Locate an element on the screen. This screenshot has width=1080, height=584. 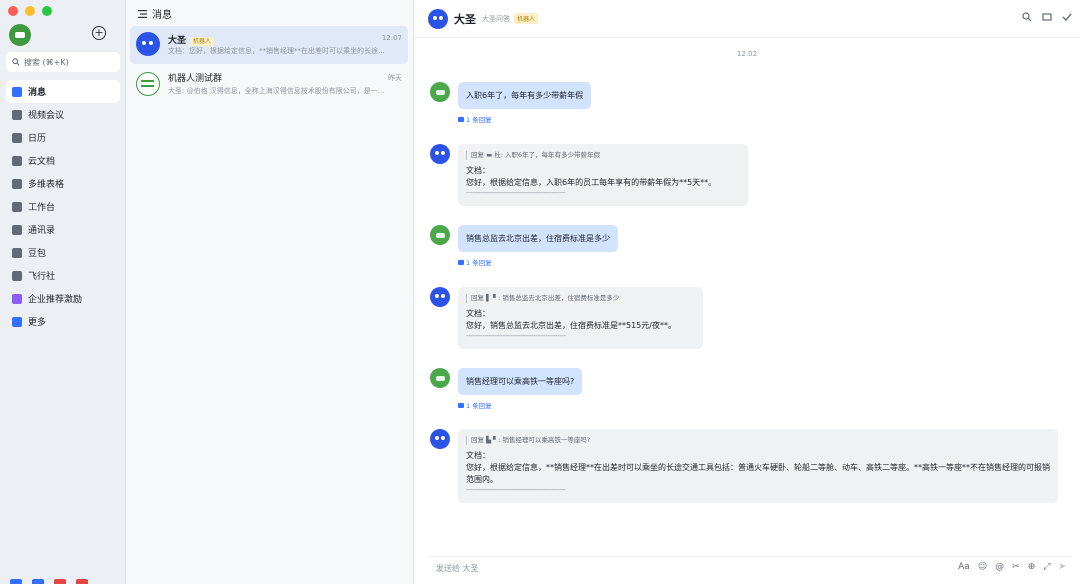
user-bubble: 销售经理可以乘高铁一等座吗? is located at coordinates (520, 381).